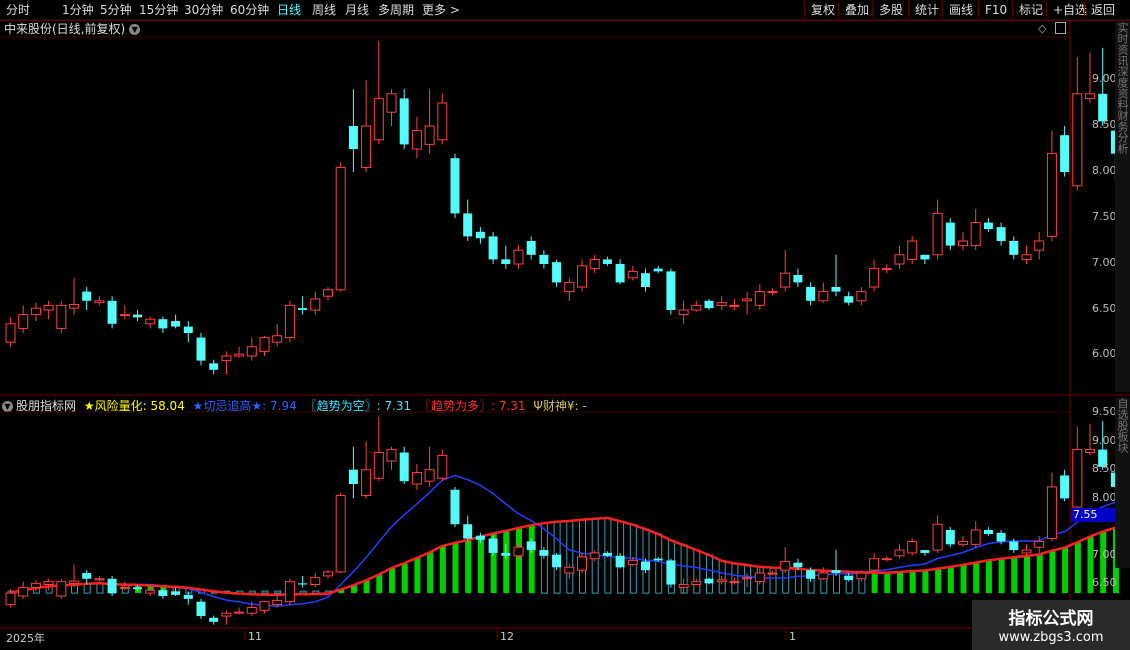  I want to click on field-trend-up-value: 7.31, so click(512, 406).